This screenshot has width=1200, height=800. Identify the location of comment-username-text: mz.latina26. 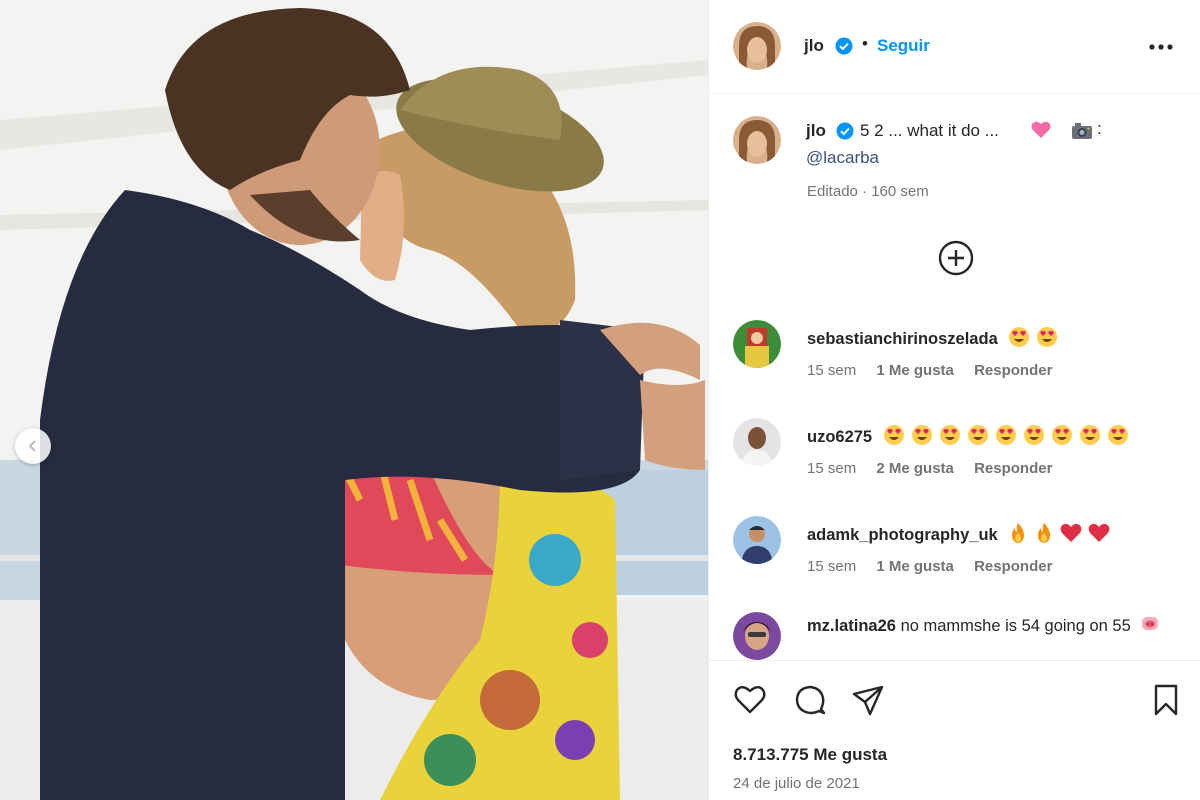
(851, 626).